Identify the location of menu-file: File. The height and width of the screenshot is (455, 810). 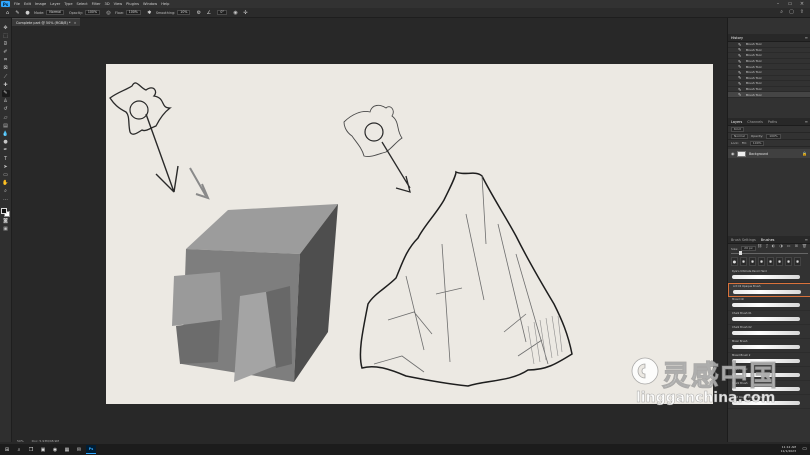
(17, 4).